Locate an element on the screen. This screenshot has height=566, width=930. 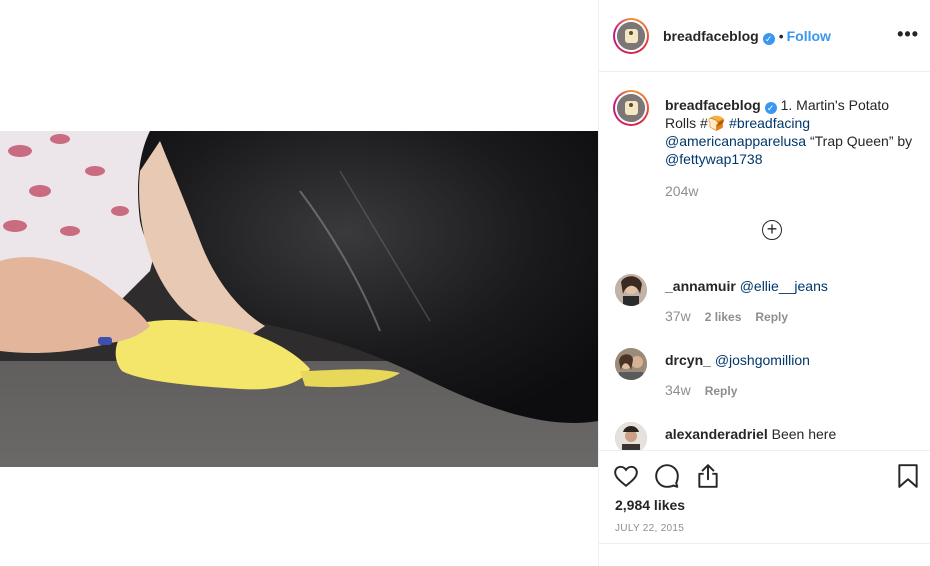
author-avatar is located at coordinates (631, 36).